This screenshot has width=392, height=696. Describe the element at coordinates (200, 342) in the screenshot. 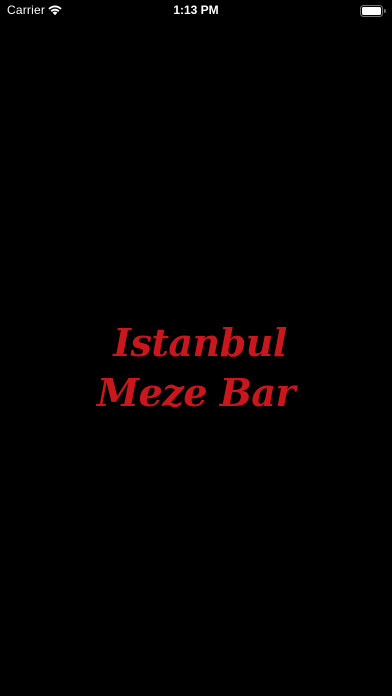

I see `logo-line-1: Istanbul` at that location.